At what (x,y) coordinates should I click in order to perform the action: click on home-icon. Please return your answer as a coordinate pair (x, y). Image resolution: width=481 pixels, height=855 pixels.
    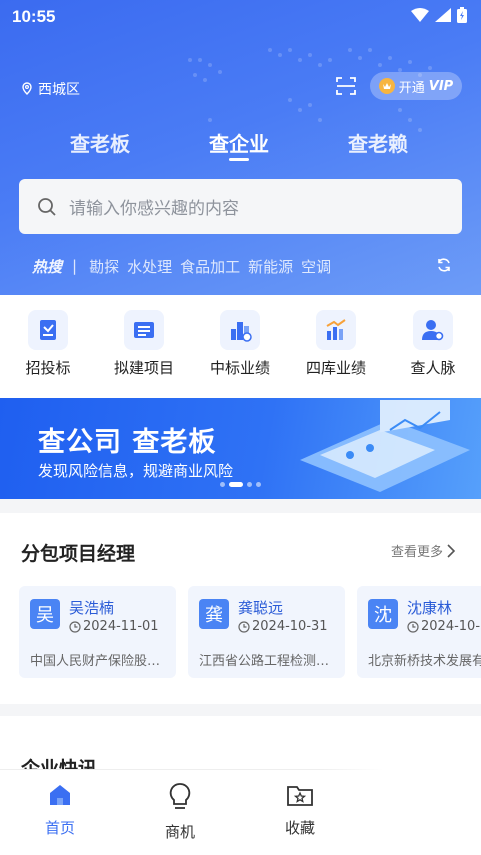
    Looking at the image, I should click on (60, 795).